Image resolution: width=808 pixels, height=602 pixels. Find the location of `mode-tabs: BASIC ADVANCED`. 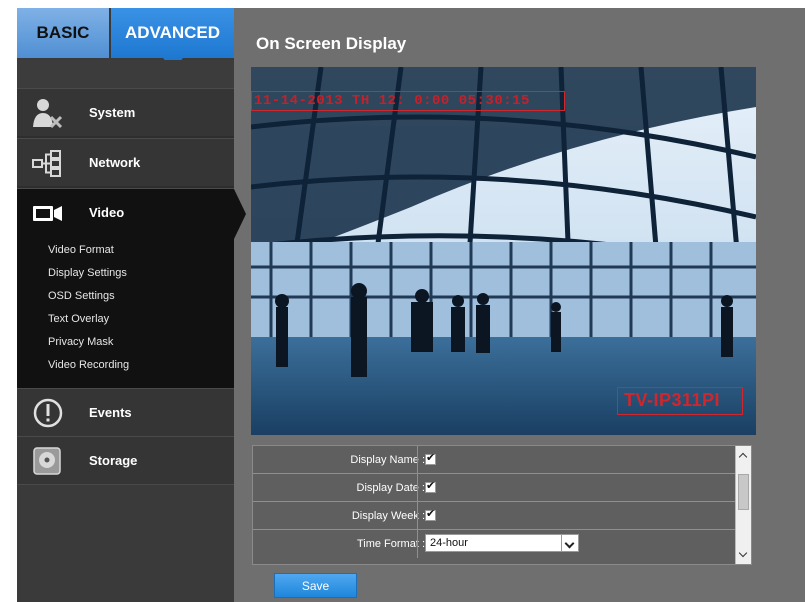

mode-tabs: BASIC ADVANCED is located at coordinates (125, 39).